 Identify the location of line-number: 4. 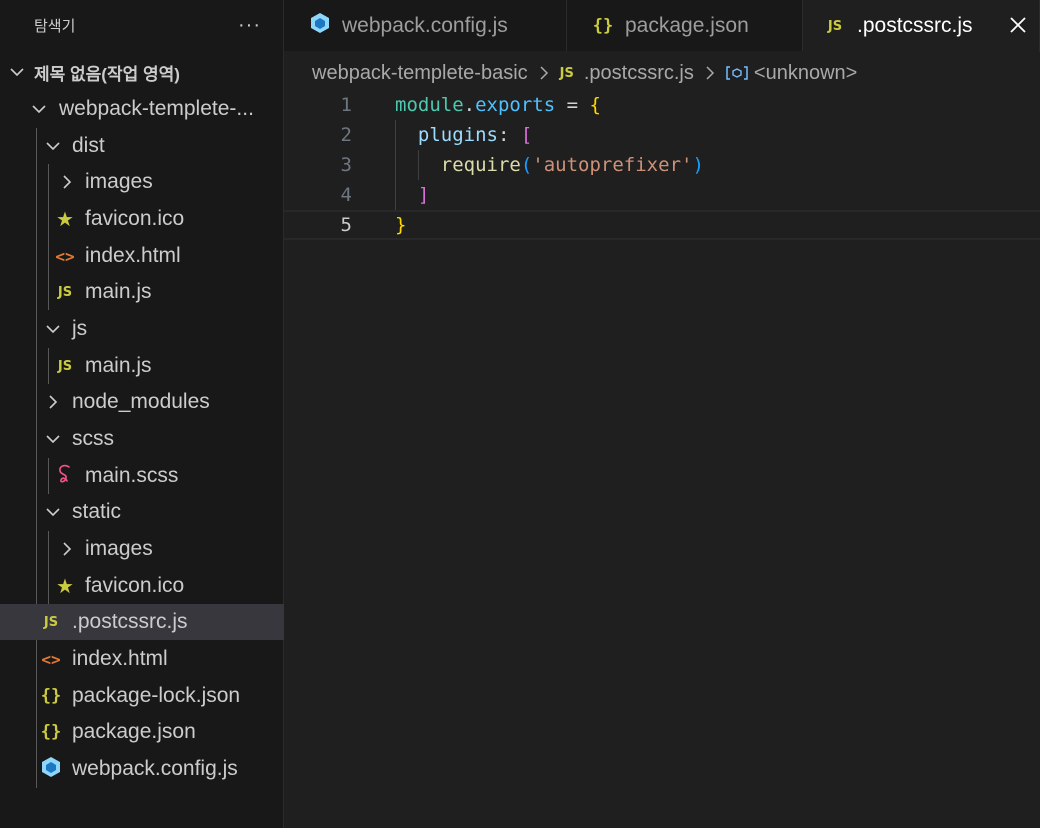
(346, 195).